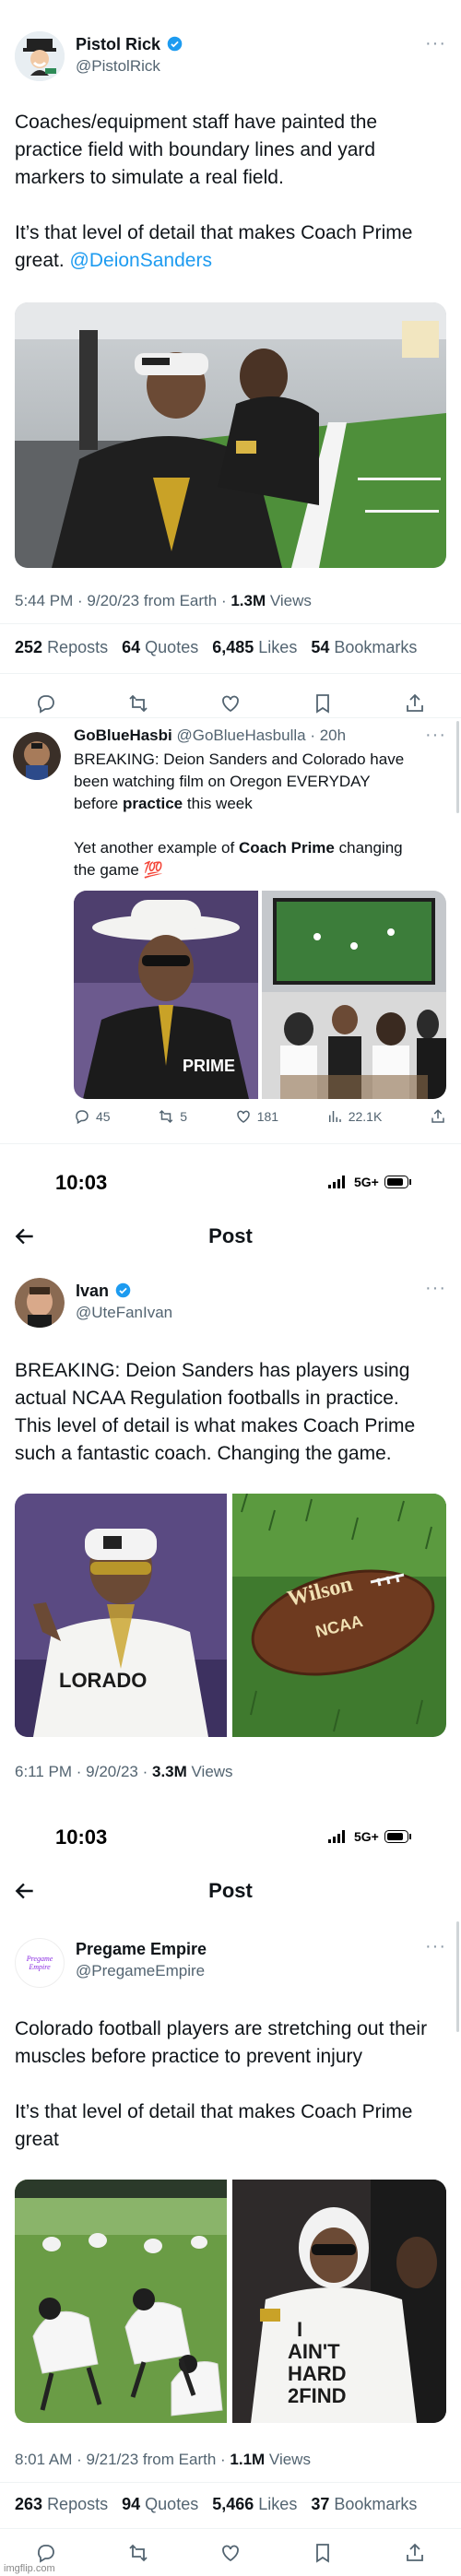 This screenshot has width=461, height=2576. What do you see at coordinates (317, 2373) in the screenshot?
I see `svg-text: HARD` at bounding box center [317, 2373].